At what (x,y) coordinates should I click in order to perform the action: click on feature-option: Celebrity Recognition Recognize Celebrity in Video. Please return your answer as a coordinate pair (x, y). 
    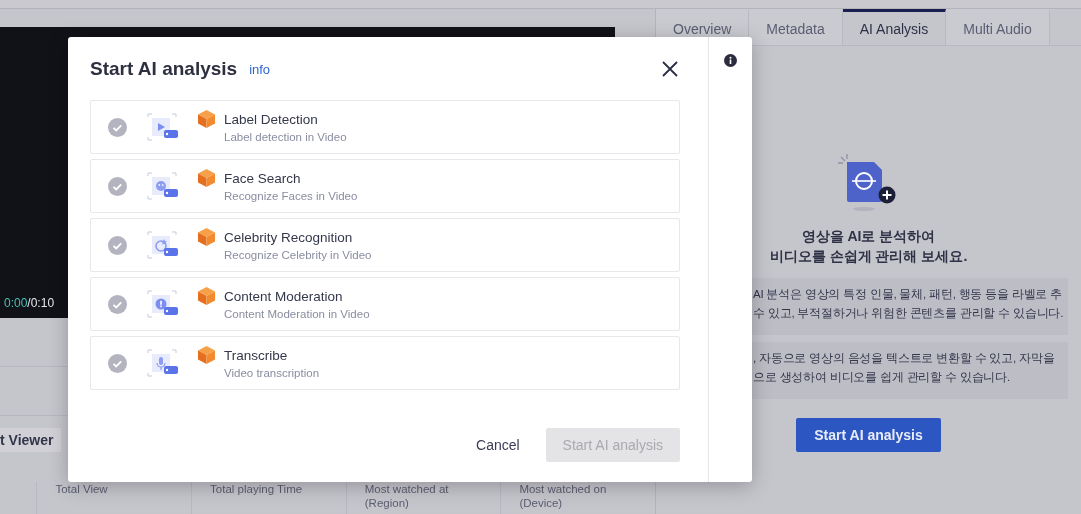
    Looking at the image, I should click on (385, 245).